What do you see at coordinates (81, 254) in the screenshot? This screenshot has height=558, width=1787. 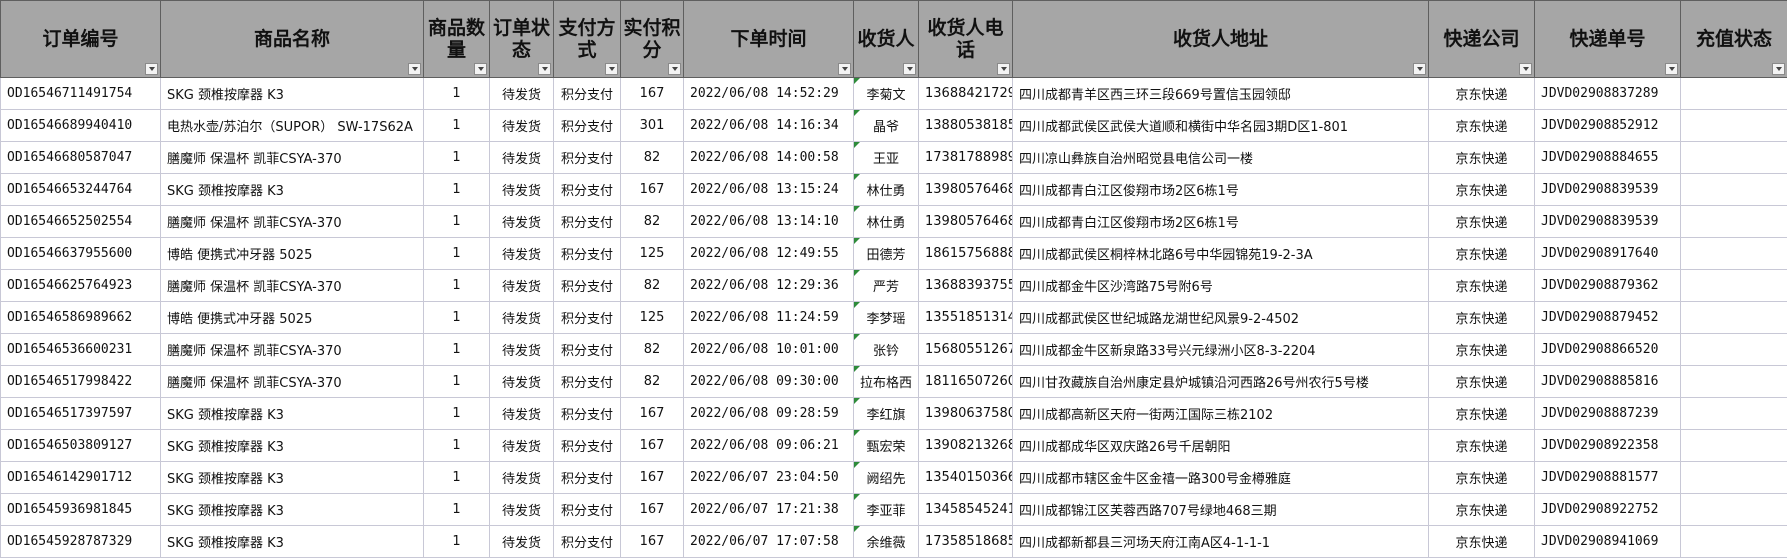 I see `cell-order-id: OD16546637955600` at bounding box center [81, 254].